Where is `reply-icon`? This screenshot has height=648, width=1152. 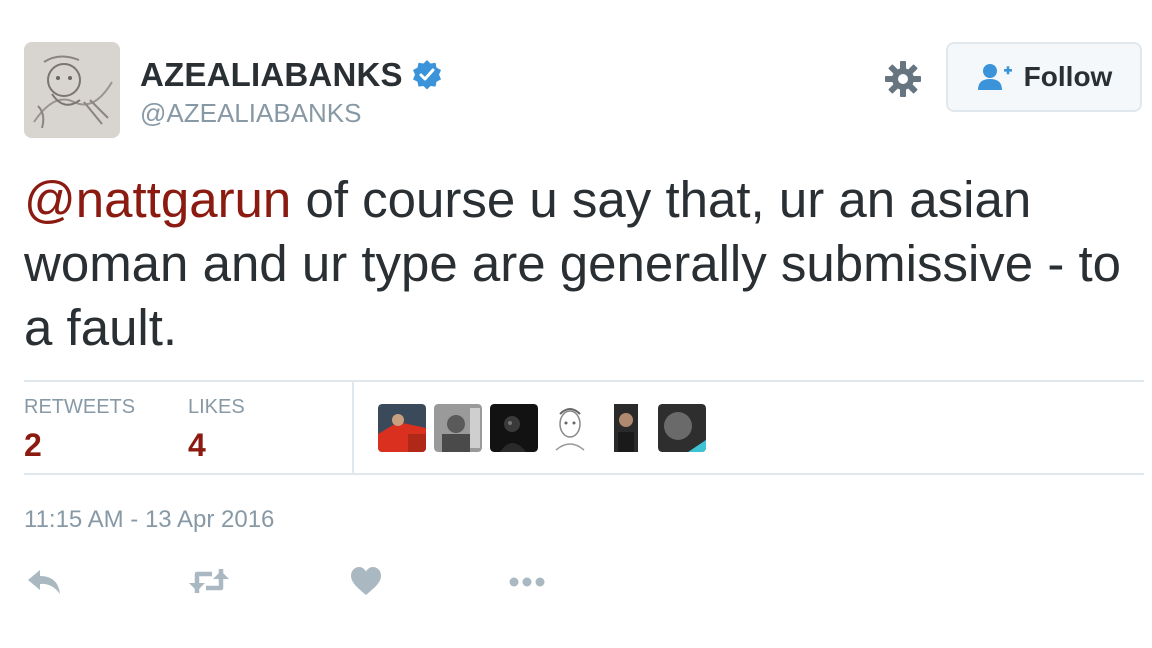 reply-icon is located at coordinates (44, 581).